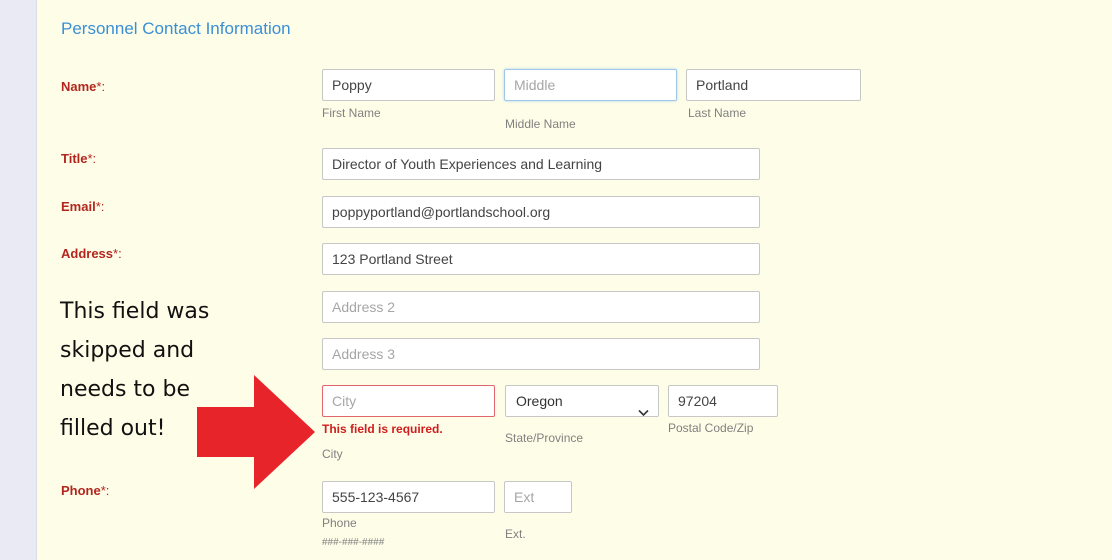 The width and height of the screenshot is (1112, 560). Describe the element at coordinates (83, 206) in the screenshot. I see `email-label: Email*:` at that location.